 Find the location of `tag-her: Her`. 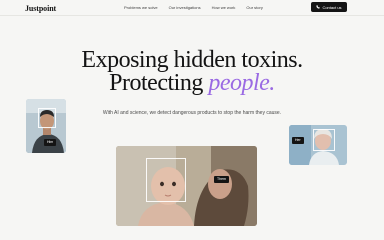

tag-her: Her is located at coordinates (298, 140).